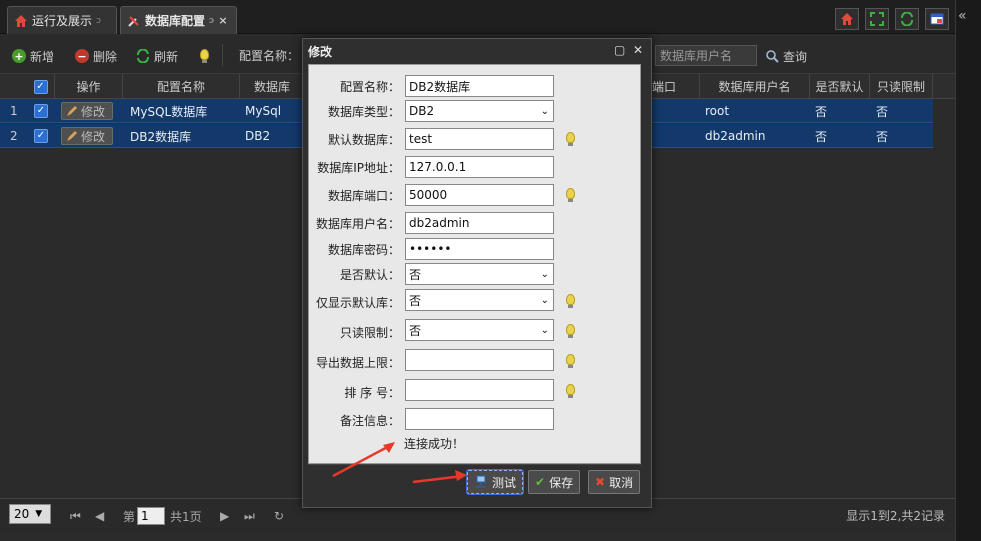 This screenshot has height=541, width=981. What do you see at coordinates (75, 516) in the screenshot?
I see `first-page-icon: ⏮` at bounding box center [75, 516].